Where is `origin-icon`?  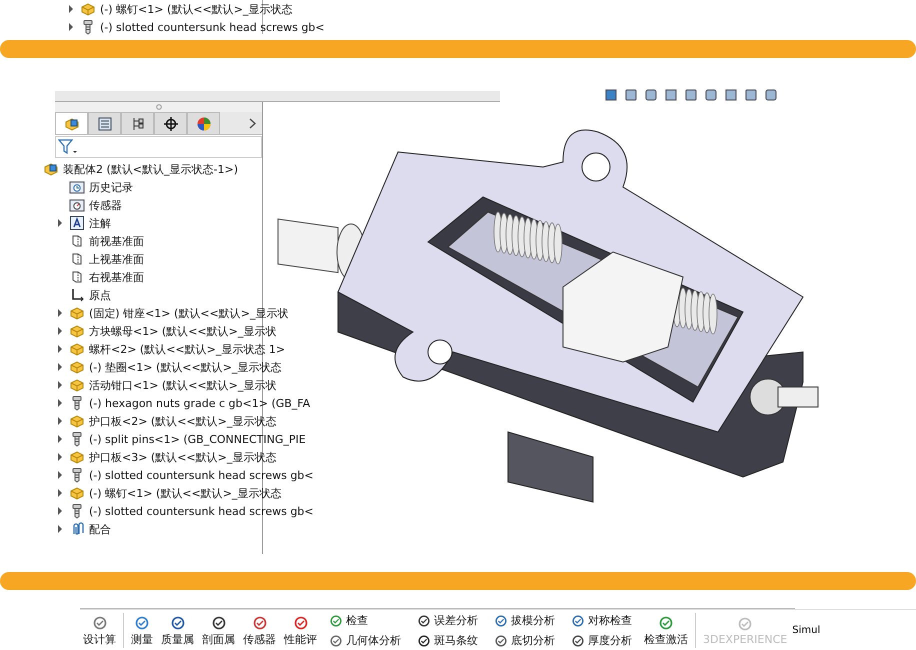 origin-icon is located at coordinates (77, 295).